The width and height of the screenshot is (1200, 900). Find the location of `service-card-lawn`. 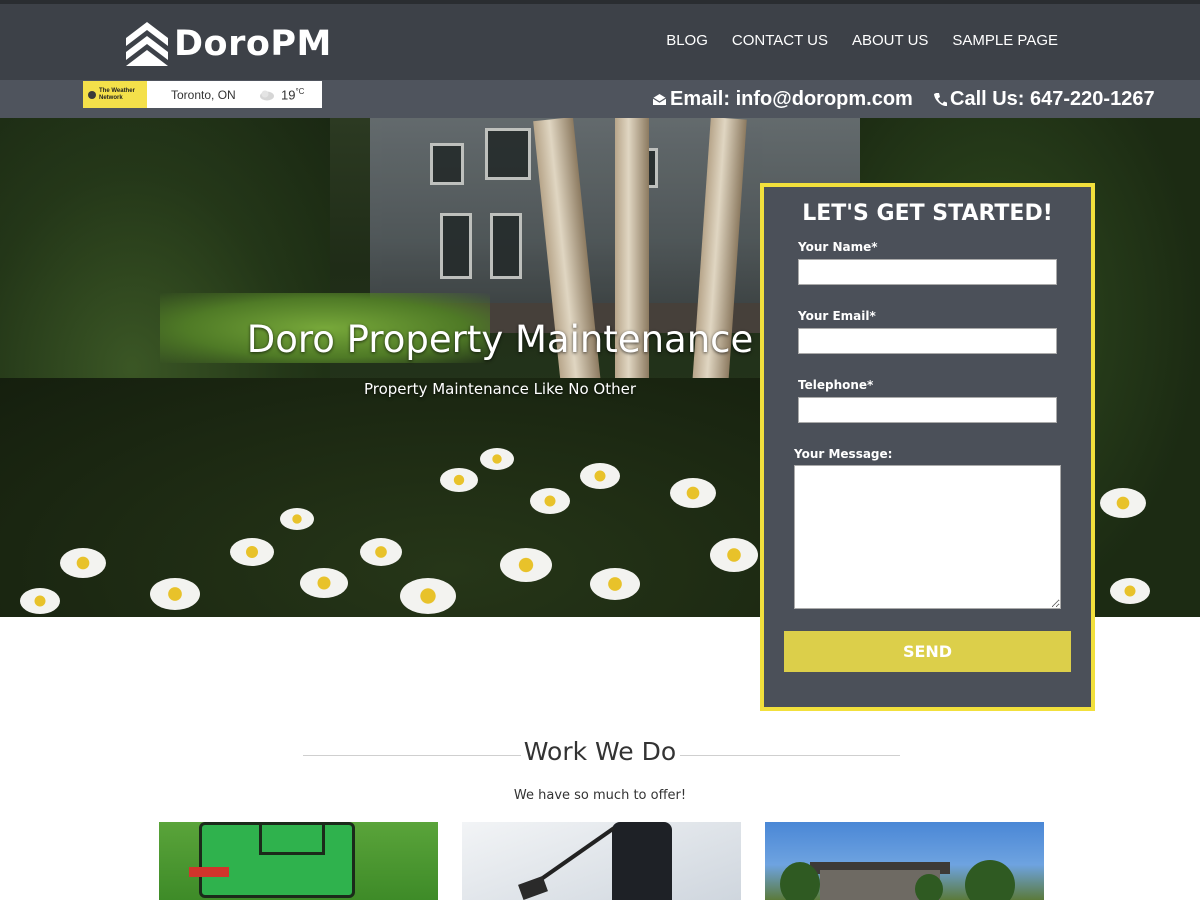

service-card-lawn is located at coordinates (298, 861).